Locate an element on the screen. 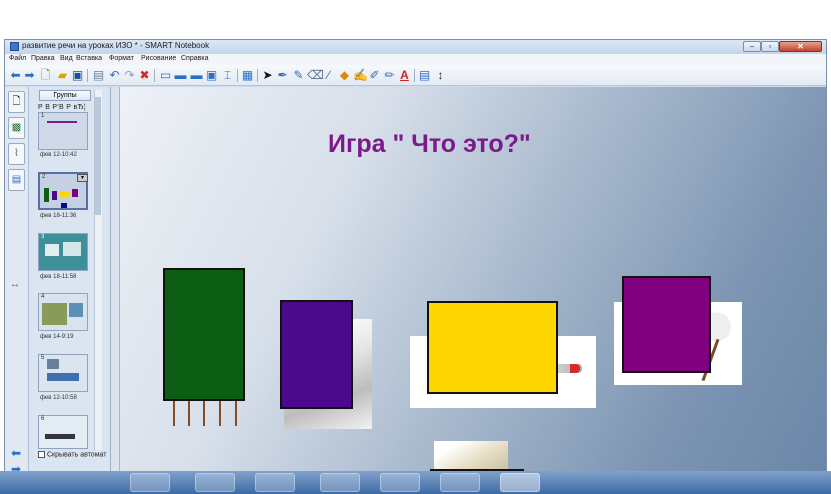 The height and width of the screenshot is (494, 831). prev-page-icon: ⬅ is located at coordinates (16, 453).